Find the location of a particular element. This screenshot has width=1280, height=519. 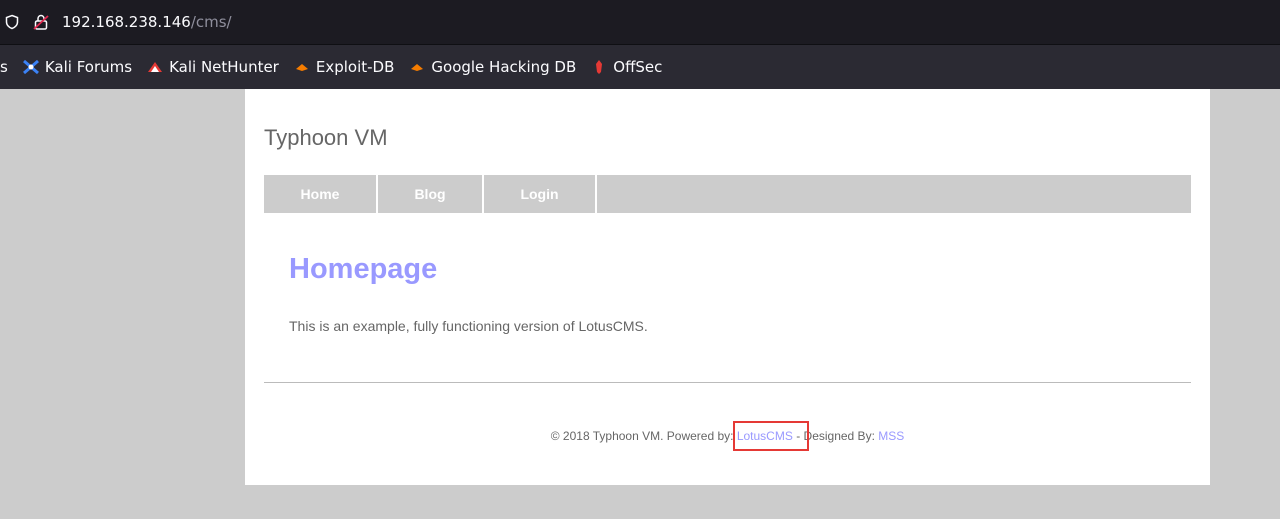

url-text: 192.168.238.146/cms/ is located at coordinates (147, 22).